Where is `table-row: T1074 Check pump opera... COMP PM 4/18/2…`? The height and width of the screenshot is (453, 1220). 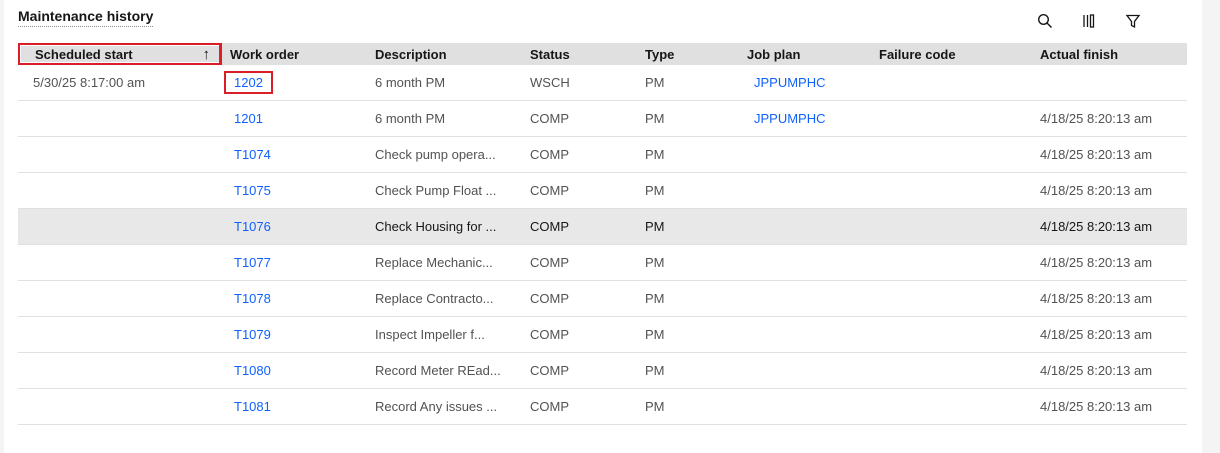
table-row: T1074 Check pump opera... COMP PM 4/18/2… is located at coordinates (602, 155).